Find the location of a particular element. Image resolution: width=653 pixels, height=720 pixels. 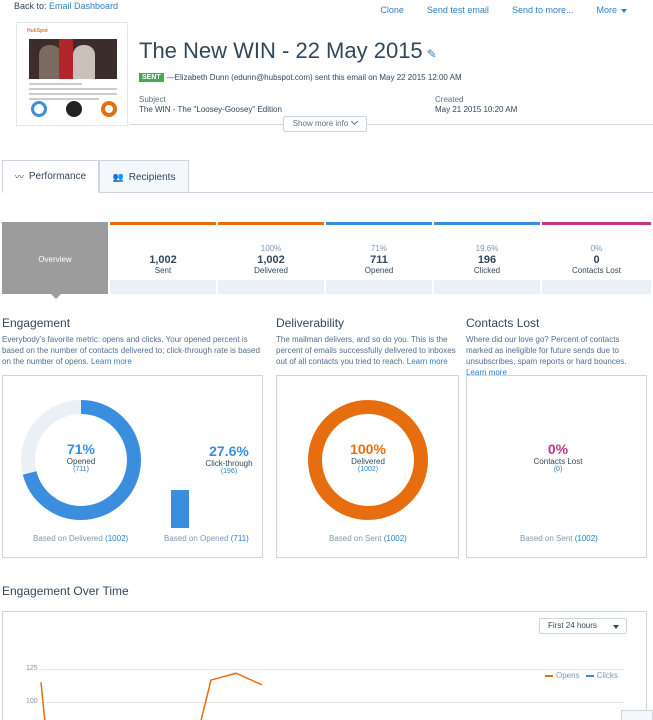

delivered-label: Delivered is located at coordinates (368, 461).